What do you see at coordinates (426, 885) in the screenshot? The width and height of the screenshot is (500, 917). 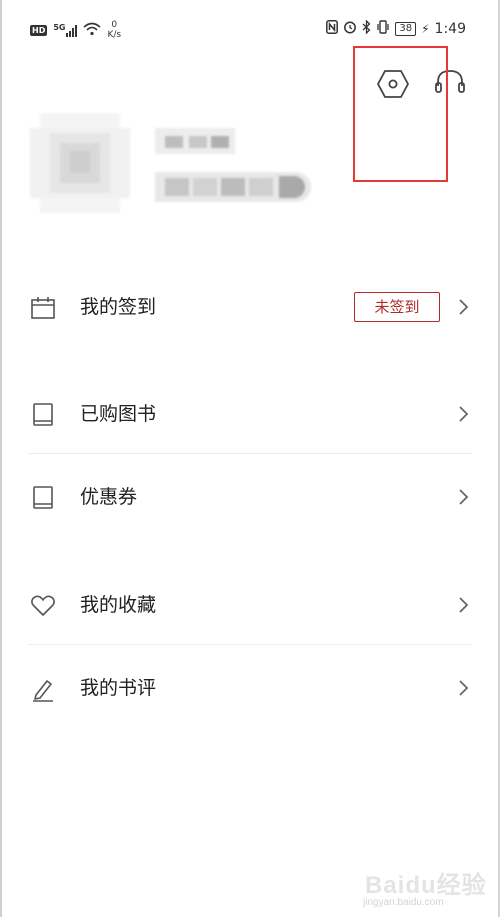 I see `watermark-logo: Baidu经验` at bounding box center [426, 885].